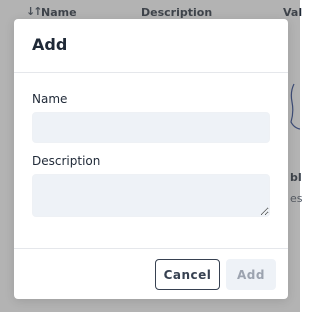 The image size is (320, 312). I want to click on description-label: Description, so click(66, 161).